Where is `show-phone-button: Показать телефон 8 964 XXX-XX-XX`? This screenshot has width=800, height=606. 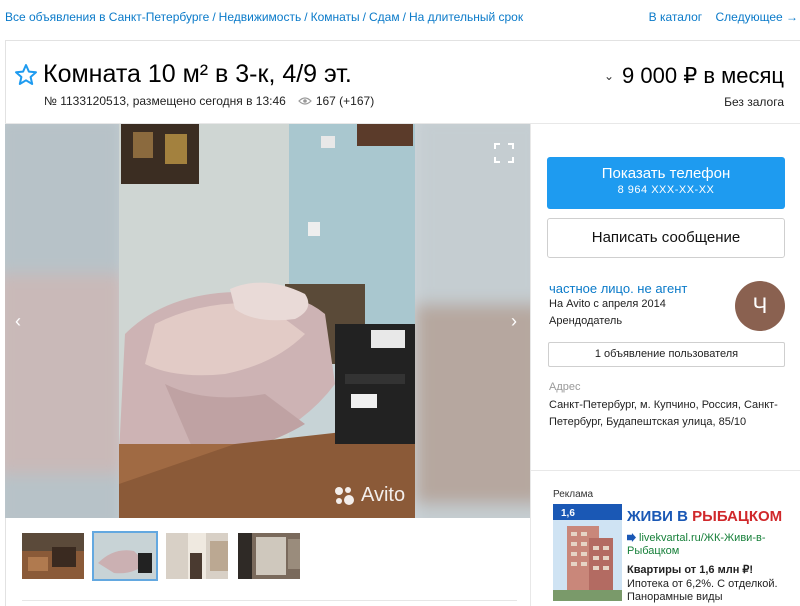
show-phone-button: Показать телефон 8 964 XXX-XX-XX is located at coordinates (666, 183).